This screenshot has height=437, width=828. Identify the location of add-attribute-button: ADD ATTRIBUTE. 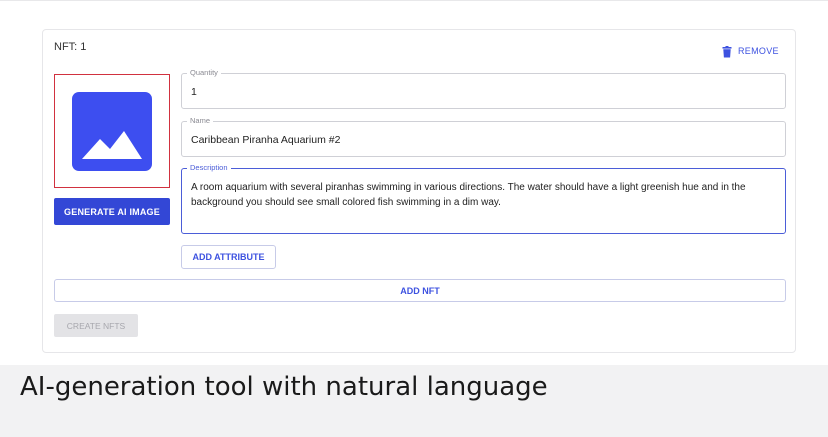
(228, 257).